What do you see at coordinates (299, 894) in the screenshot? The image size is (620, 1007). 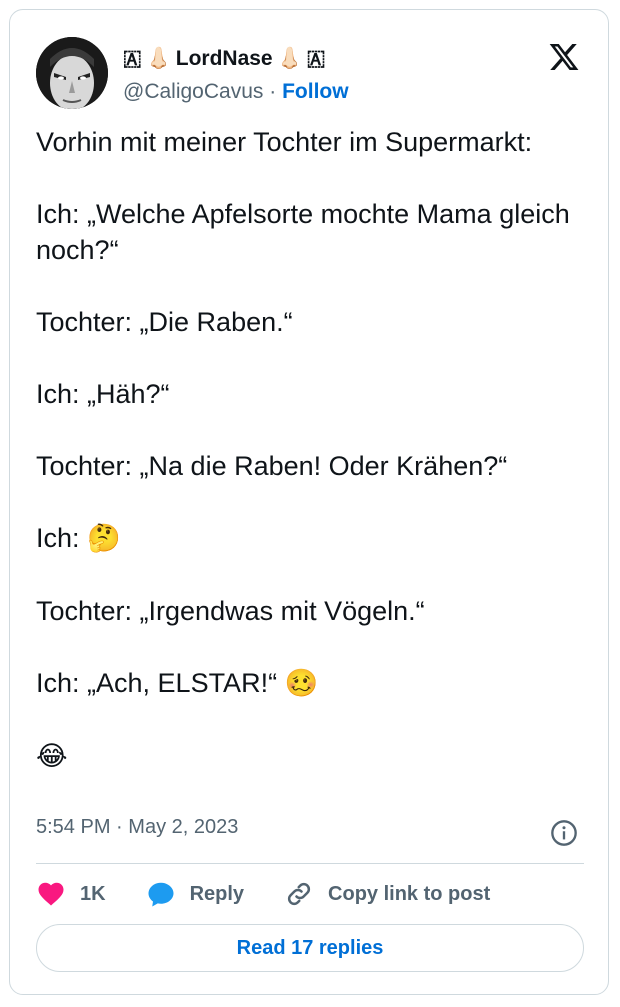 I see `link-icon` at bounding box center [299, 894].